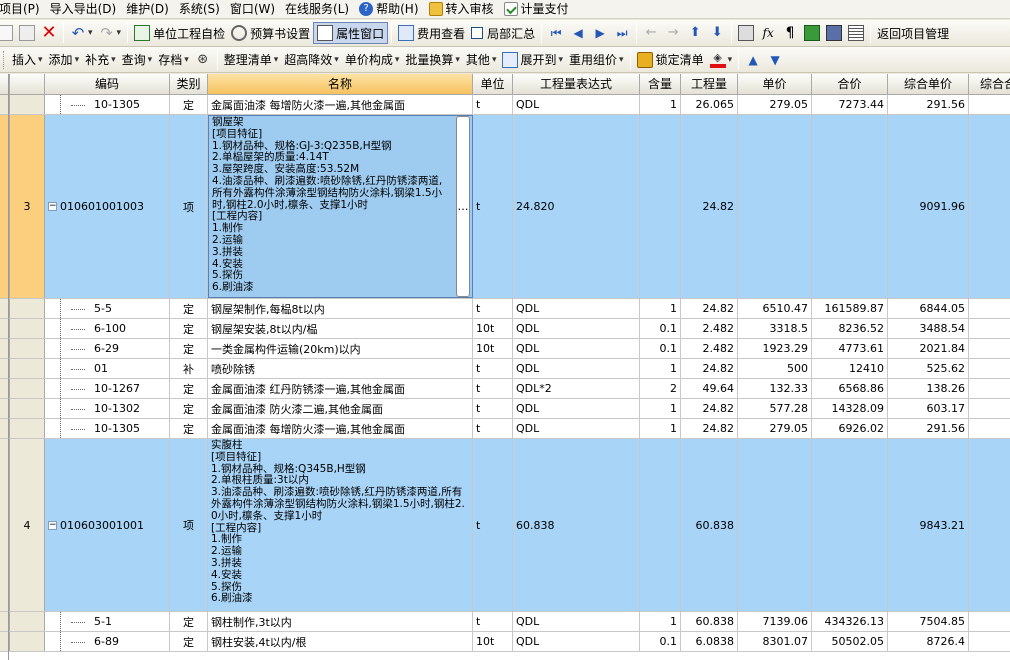 The height and width of the screenshot is (660, 1010). I want to click on cell-comp-price: 603.17, so click(928, 408).